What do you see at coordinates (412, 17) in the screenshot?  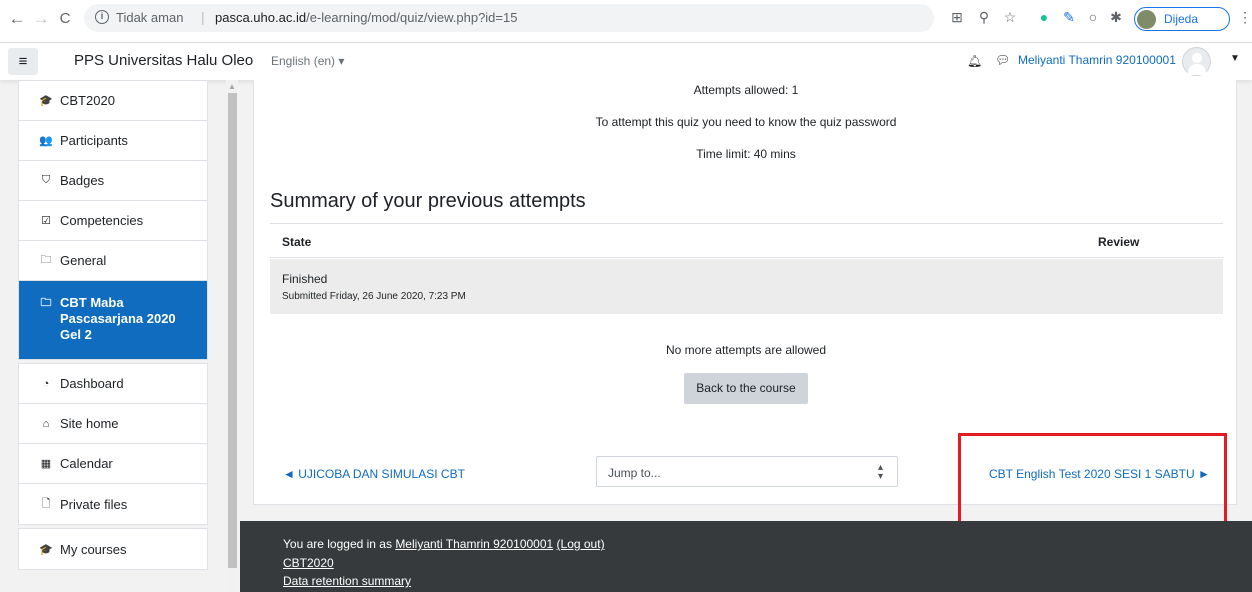 I see `url-path: /e-learning/mod/quiz/view.php?id=15` at bounding box center [412, 17].